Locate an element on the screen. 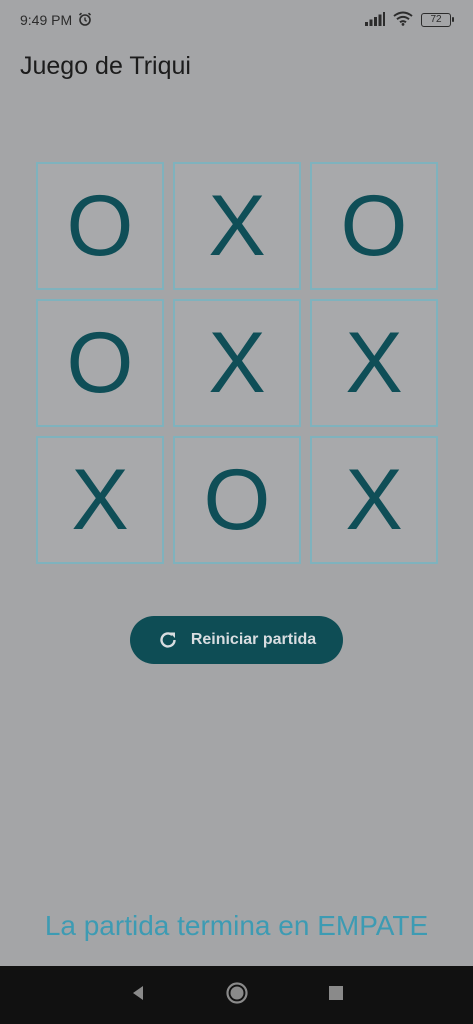  system-nav-bar is located at coordinates (236, 995).